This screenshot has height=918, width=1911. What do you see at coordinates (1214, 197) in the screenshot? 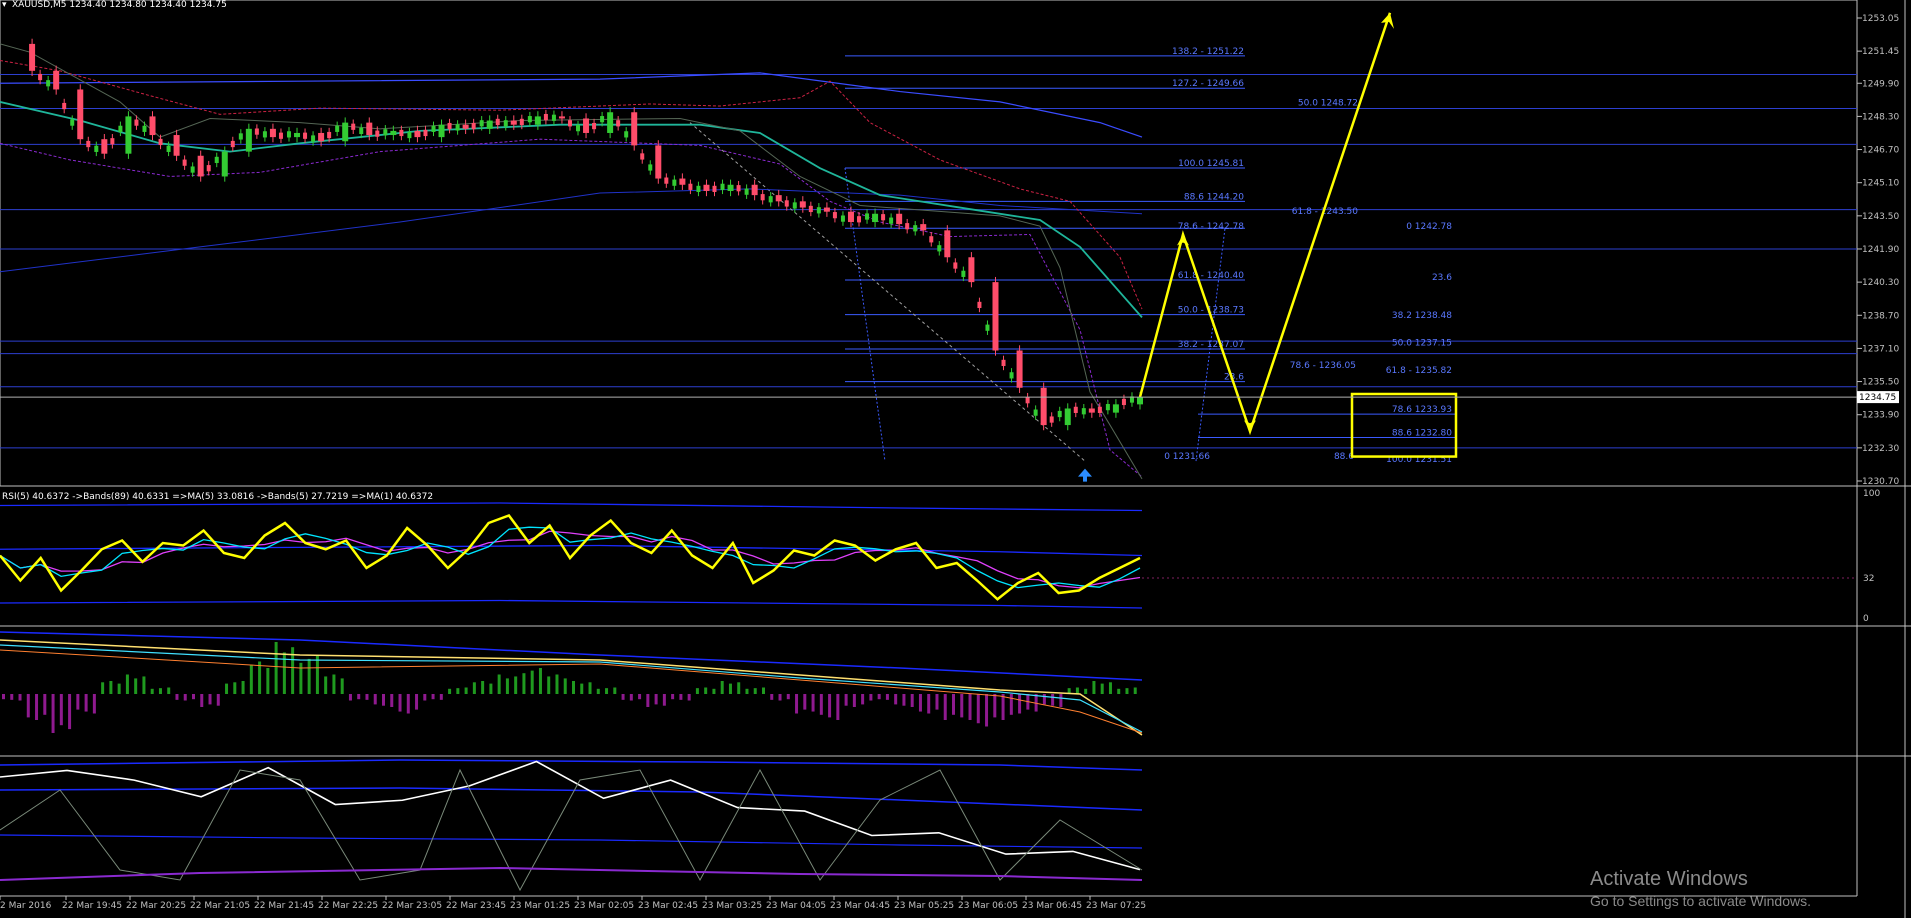
I see `fib-label: 88.6 1244.20` at bounding box center [1214, 197].